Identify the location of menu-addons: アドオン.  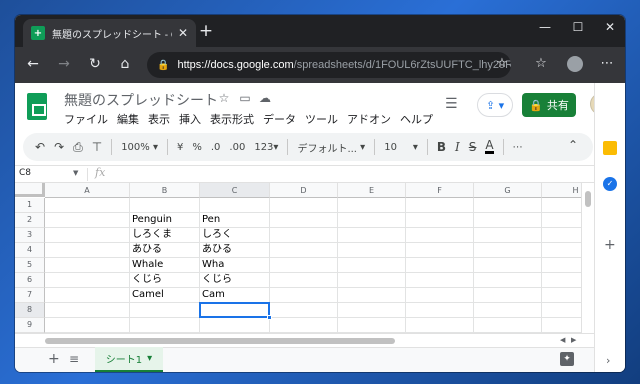
(369, 119).